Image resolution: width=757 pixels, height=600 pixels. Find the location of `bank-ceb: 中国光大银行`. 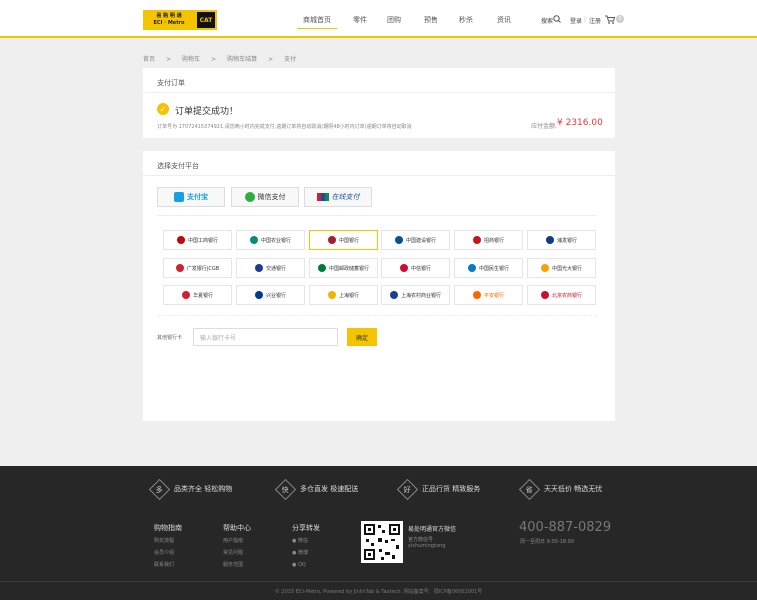

bank-ceb: 中国光大银行 is located at coordinates (561, 268).